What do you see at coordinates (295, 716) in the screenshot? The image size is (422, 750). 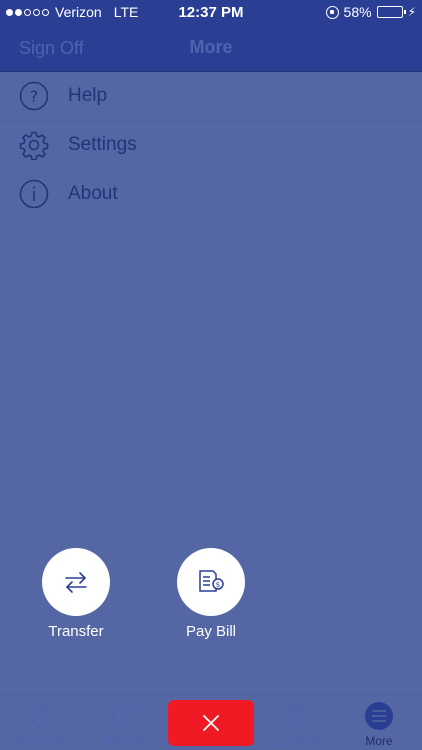 I see `location-pin-icon` at bounding box center [295, 716].